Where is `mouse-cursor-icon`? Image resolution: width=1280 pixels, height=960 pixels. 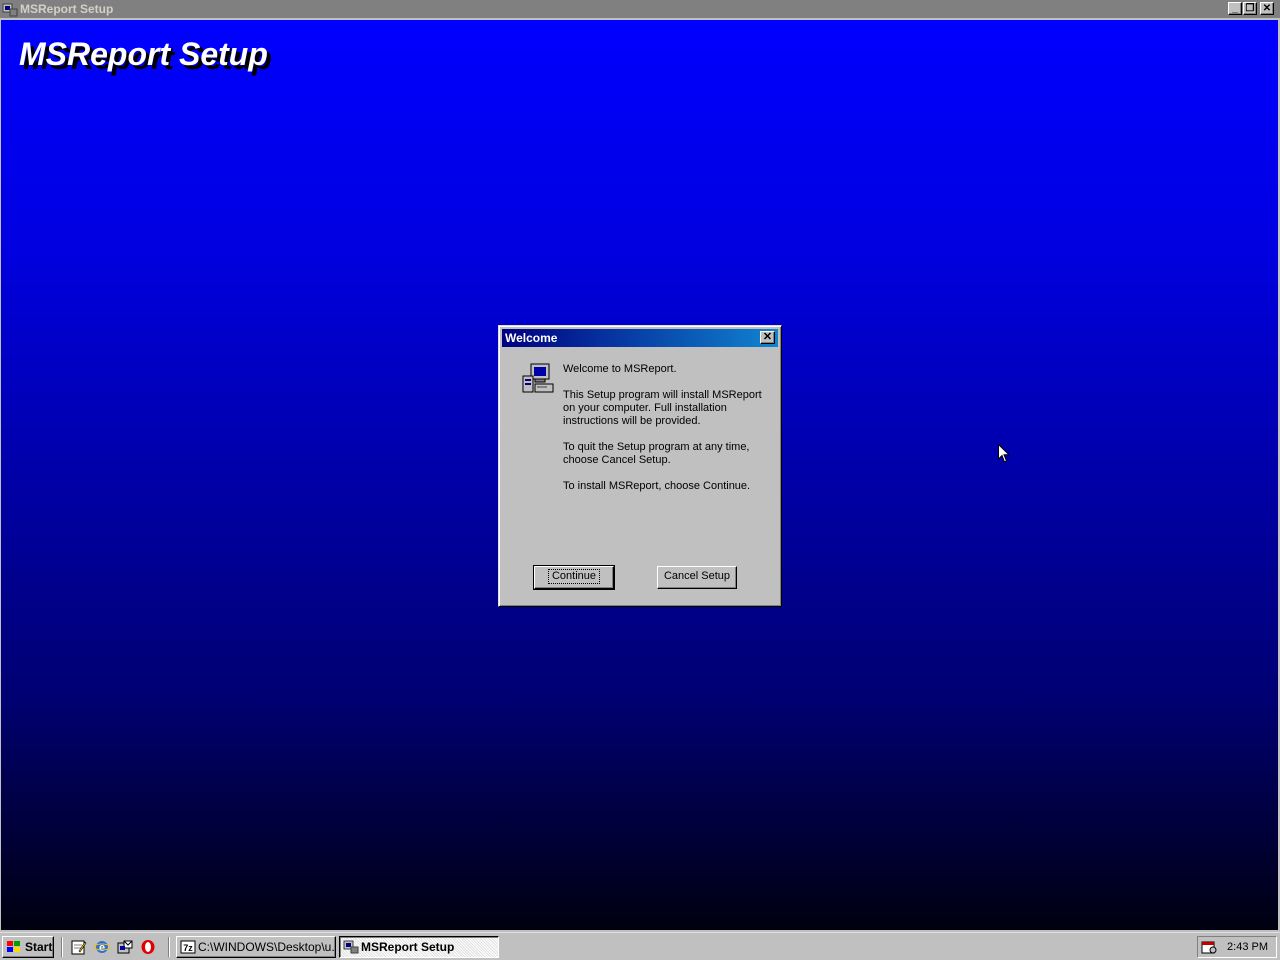 mouse-cursor-icon is located at coordinates (1004, 453).